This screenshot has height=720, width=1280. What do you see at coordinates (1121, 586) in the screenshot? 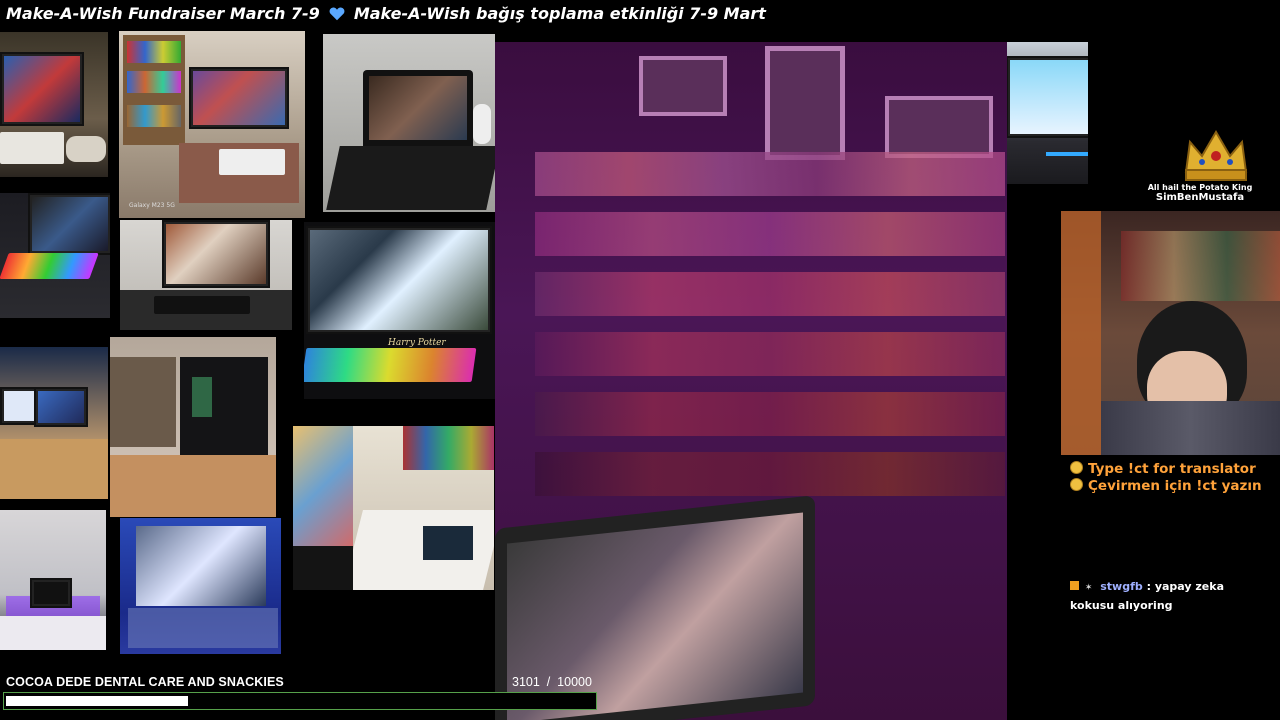
I see `chat-username: stwgfb` at bounding box center [1121, 586].